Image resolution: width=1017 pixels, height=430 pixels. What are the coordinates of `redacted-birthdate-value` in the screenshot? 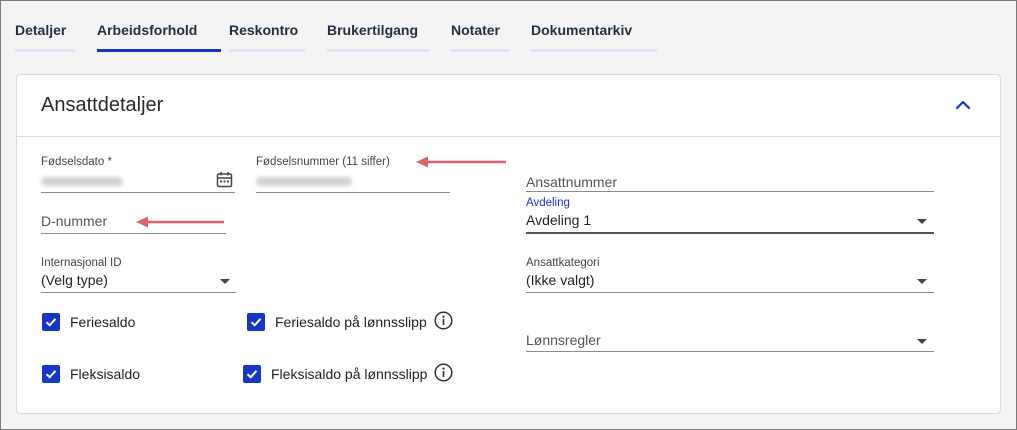 It's located at (82, 181).